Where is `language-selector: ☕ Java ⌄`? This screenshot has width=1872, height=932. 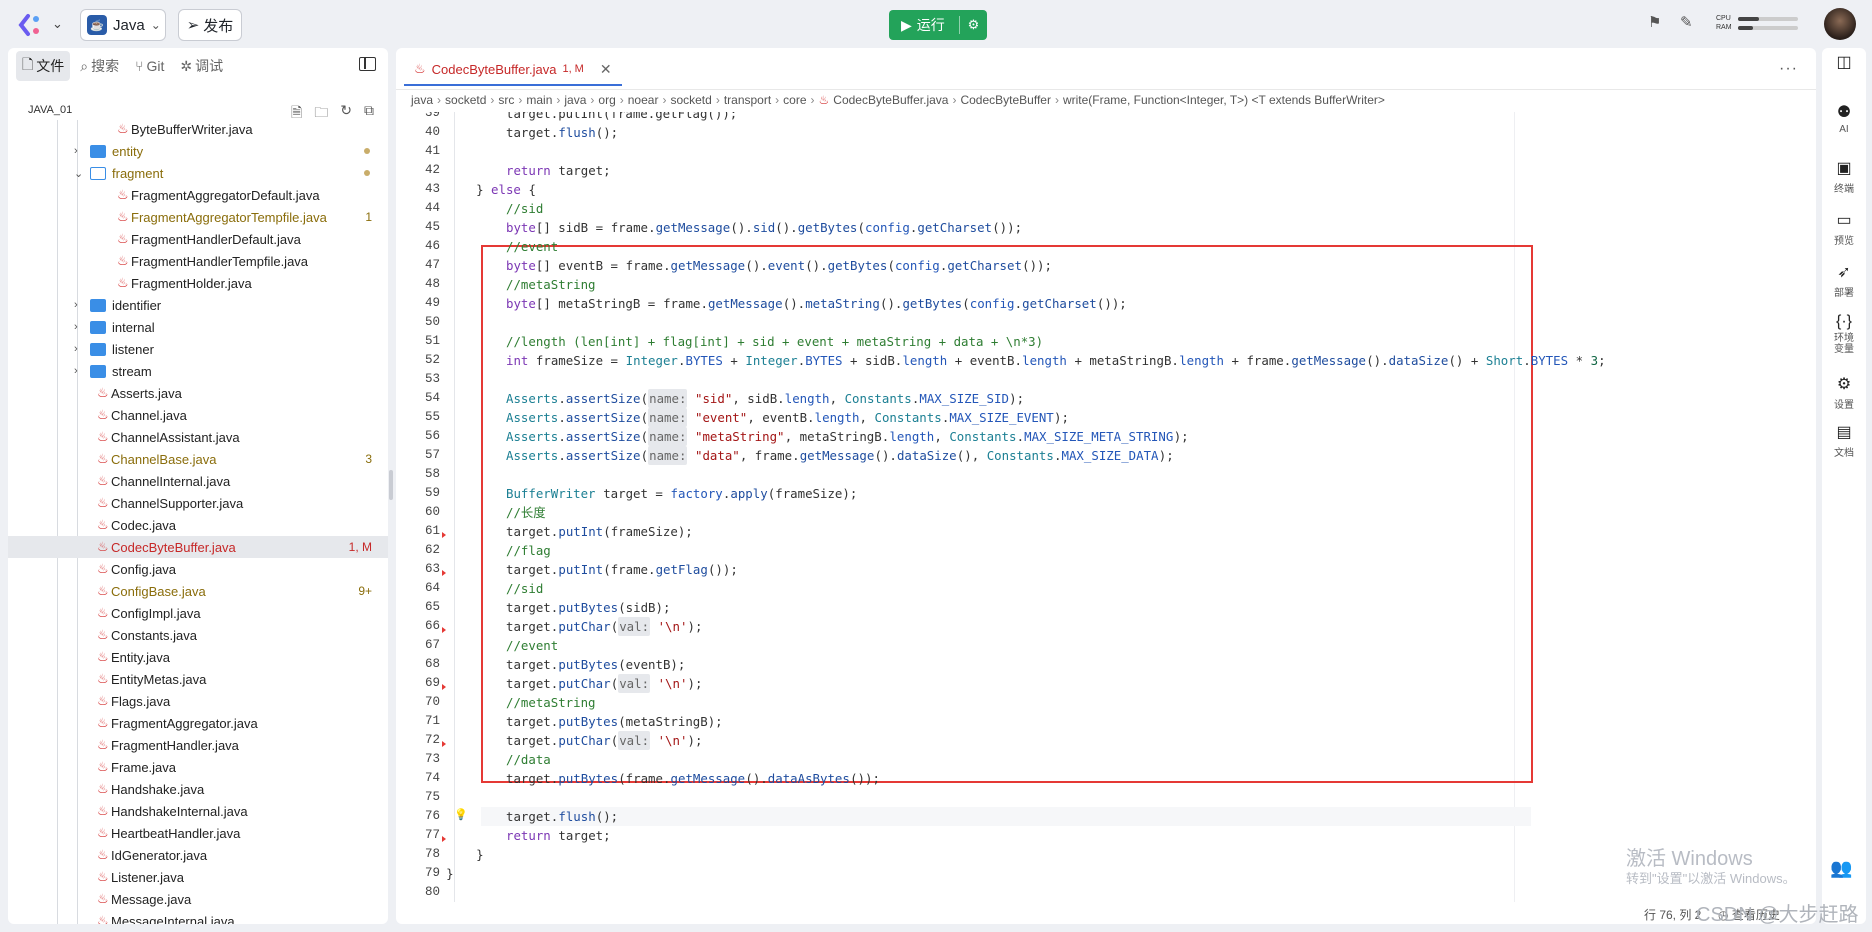 language-selector: ☕ Java ⌄ is located at coordinates (123, 25).